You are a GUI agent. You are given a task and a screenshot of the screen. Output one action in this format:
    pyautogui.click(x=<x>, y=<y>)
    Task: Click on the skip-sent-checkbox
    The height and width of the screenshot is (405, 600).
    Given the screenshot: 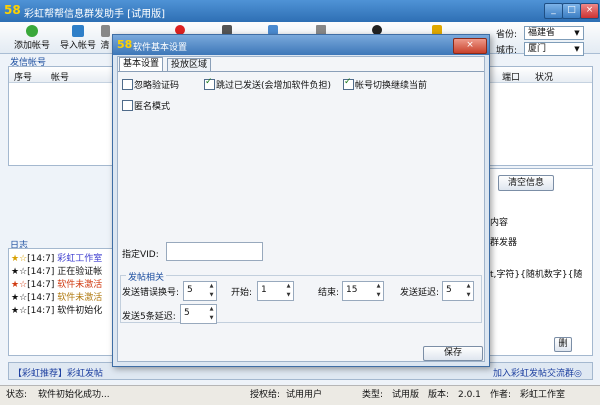 What is the action you would take?
    pyautogui.click(x=209, y=83)
    